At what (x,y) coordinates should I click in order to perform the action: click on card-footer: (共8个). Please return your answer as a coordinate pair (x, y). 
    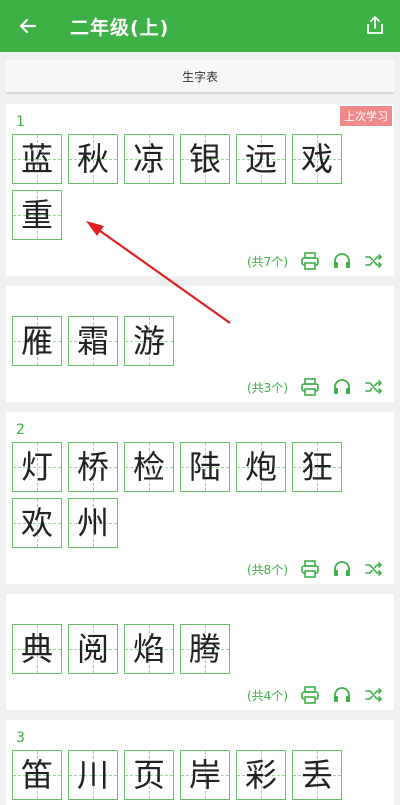
    Looking at the image, I should click on (200, 569).